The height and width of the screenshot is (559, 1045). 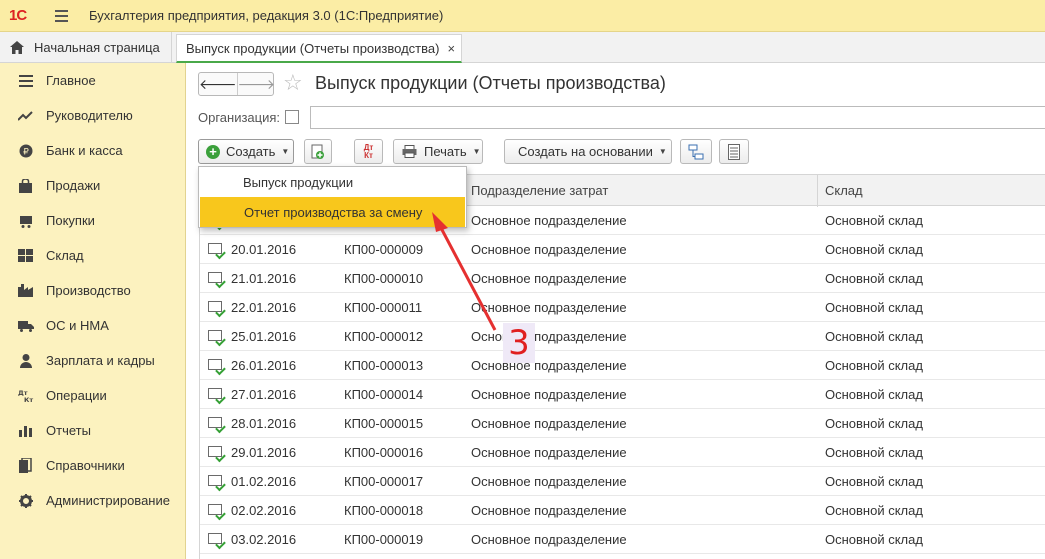 What do you see at coordinates (86, 47) in the screenshot?
I see `tab-home: Начальная страница` at bounding box center [86, 47].